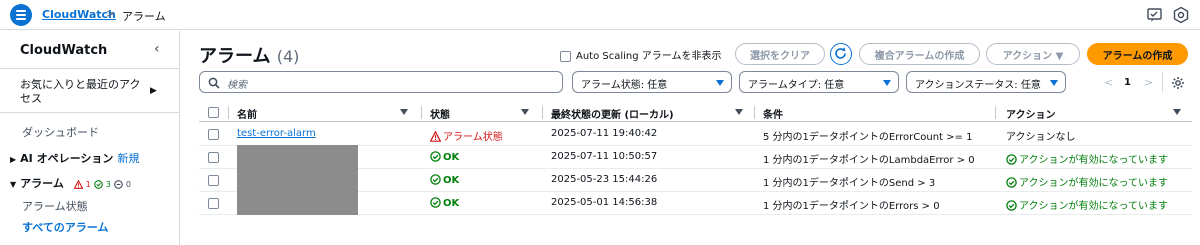 This screenshot has height=245, width=1200. I want to click on column-header-state: 状態, so click(440, 113).